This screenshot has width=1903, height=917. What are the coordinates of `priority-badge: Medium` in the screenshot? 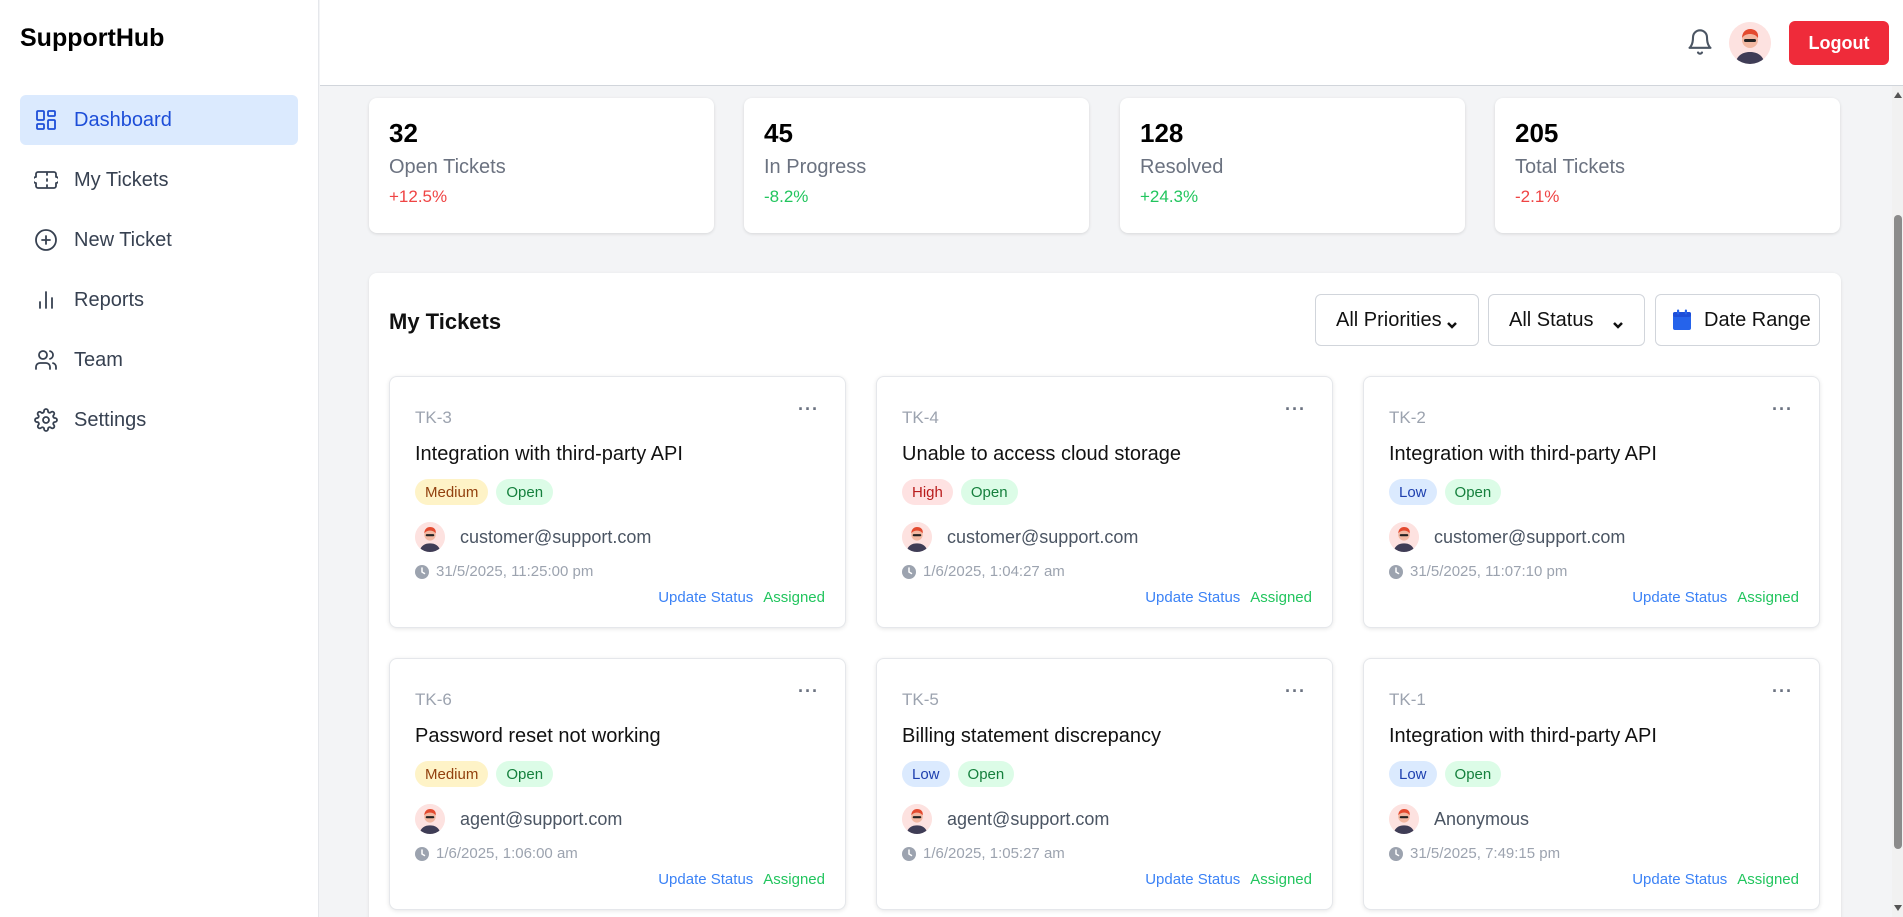 It's located at (452, 774).